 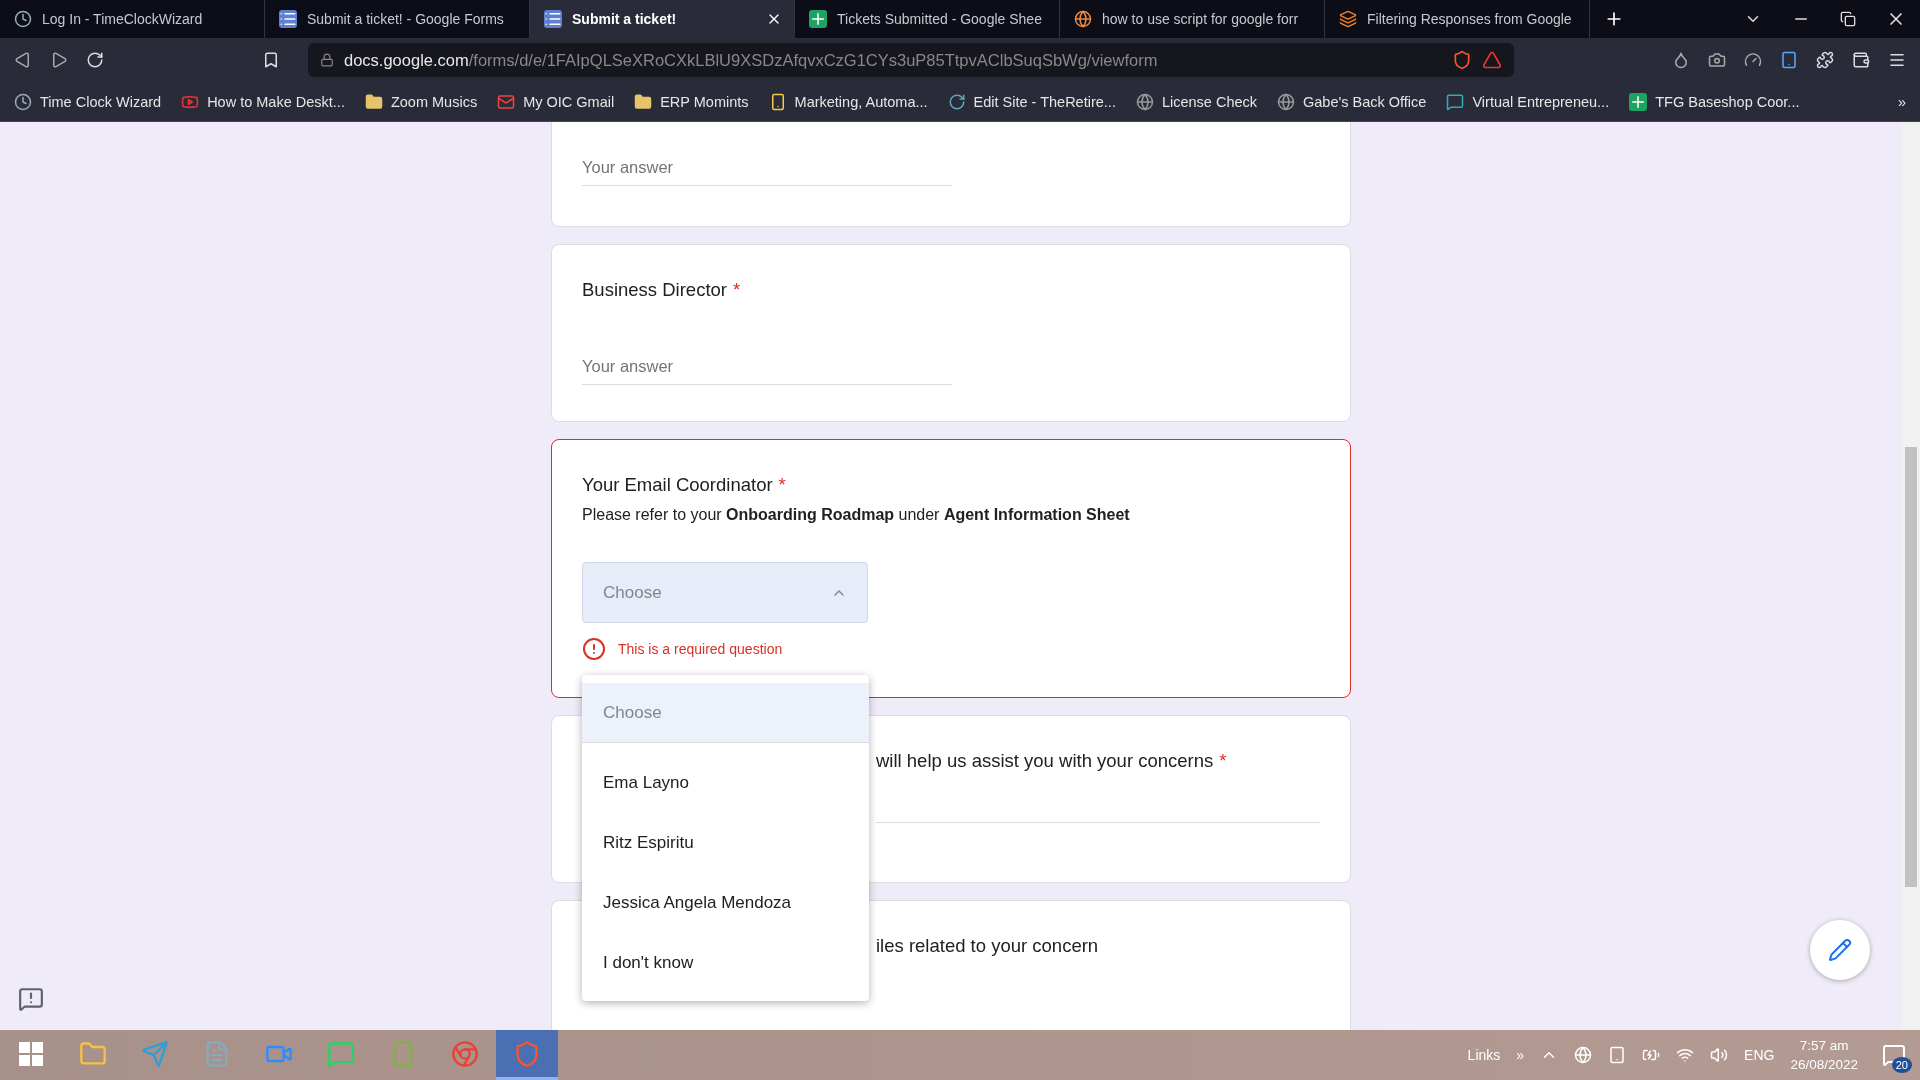 I want to click on dropdown-option: Ritz Espiritu, so click(x=725, y=843).